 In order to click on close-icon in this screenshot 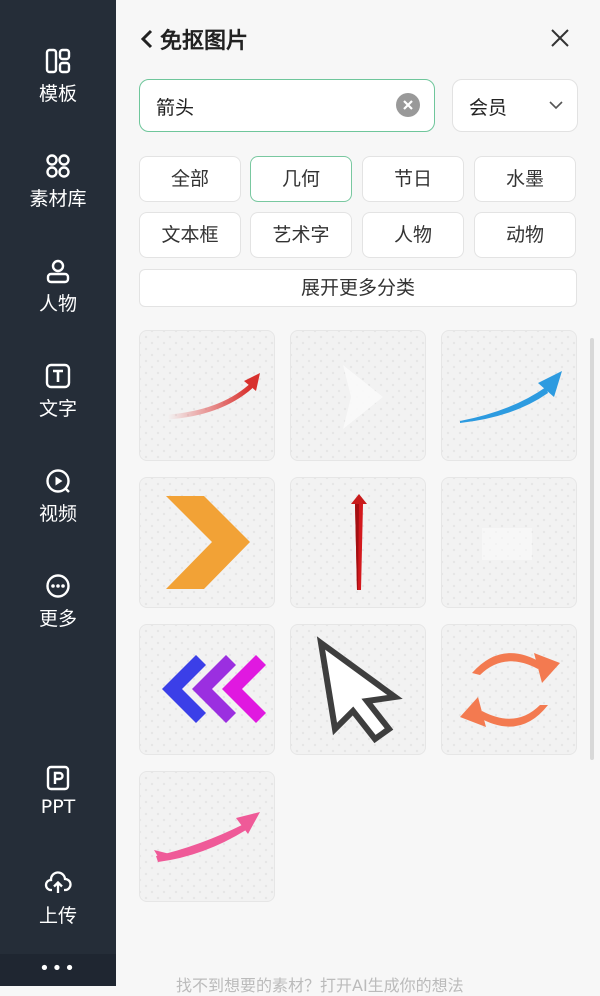, I will do `click(560, 38)`.